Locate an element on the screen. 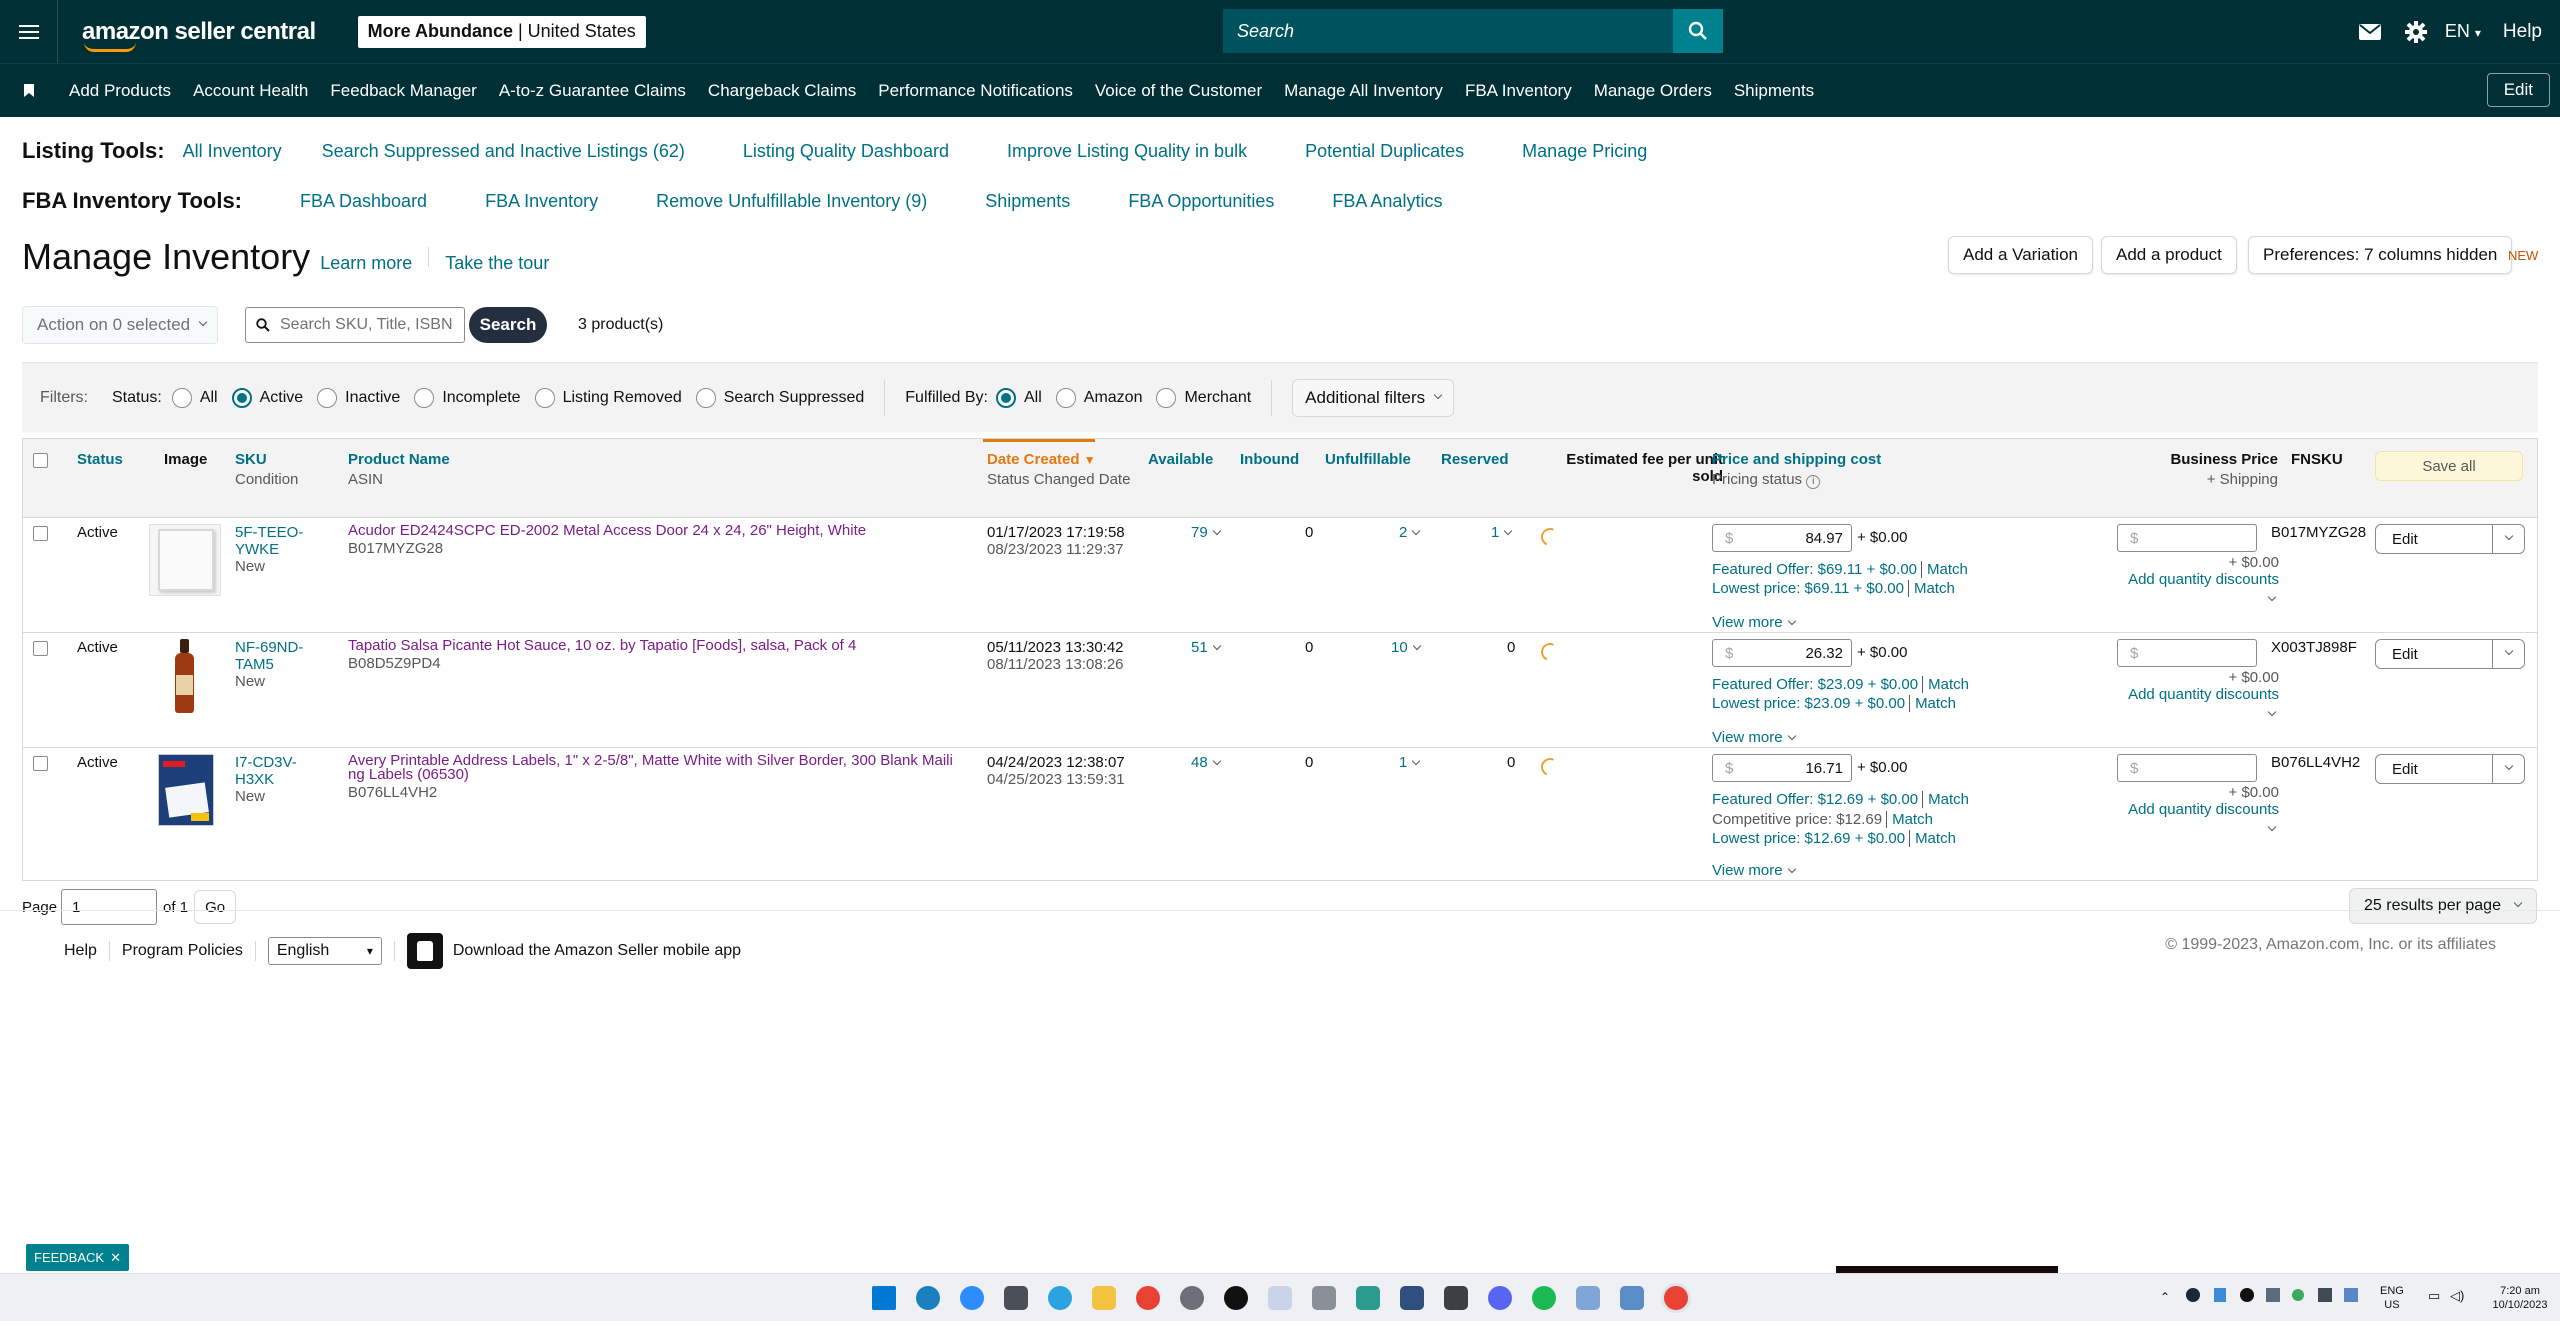  tool-link-fba-inventory: FBA Inventory is located at coordinates (541, 201).